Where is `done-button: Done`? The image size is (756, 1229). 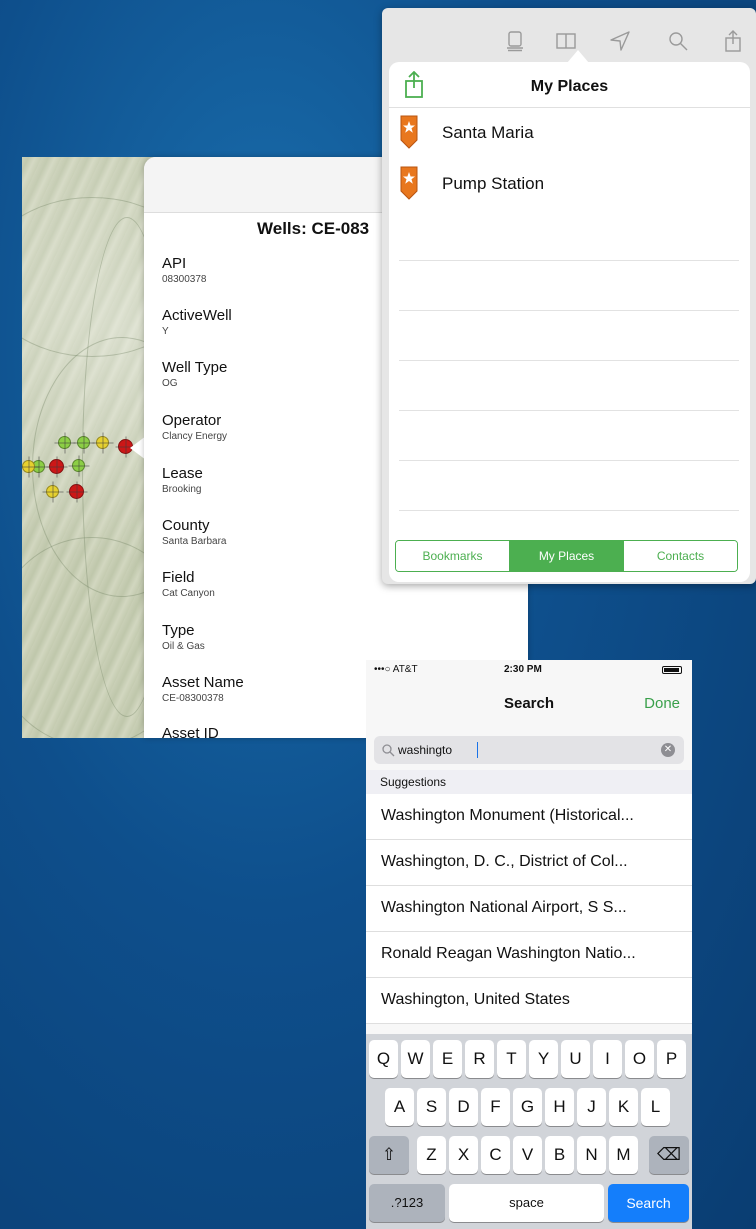 done-button: Done is located at coordinates (662, 703).